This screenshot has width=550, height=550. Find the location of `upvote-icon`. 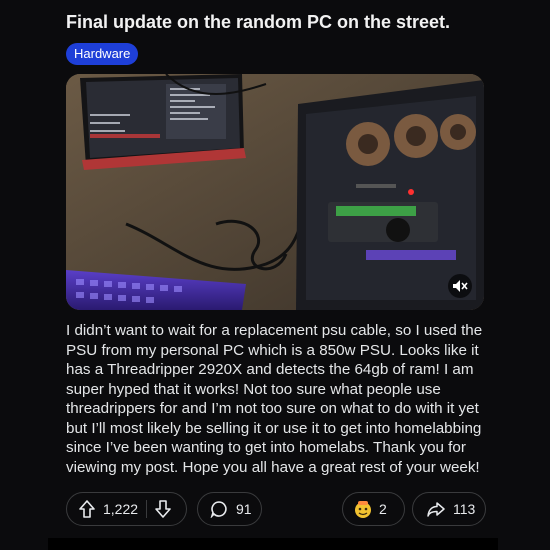

upvote-icon is located at coordinates (87, 509).